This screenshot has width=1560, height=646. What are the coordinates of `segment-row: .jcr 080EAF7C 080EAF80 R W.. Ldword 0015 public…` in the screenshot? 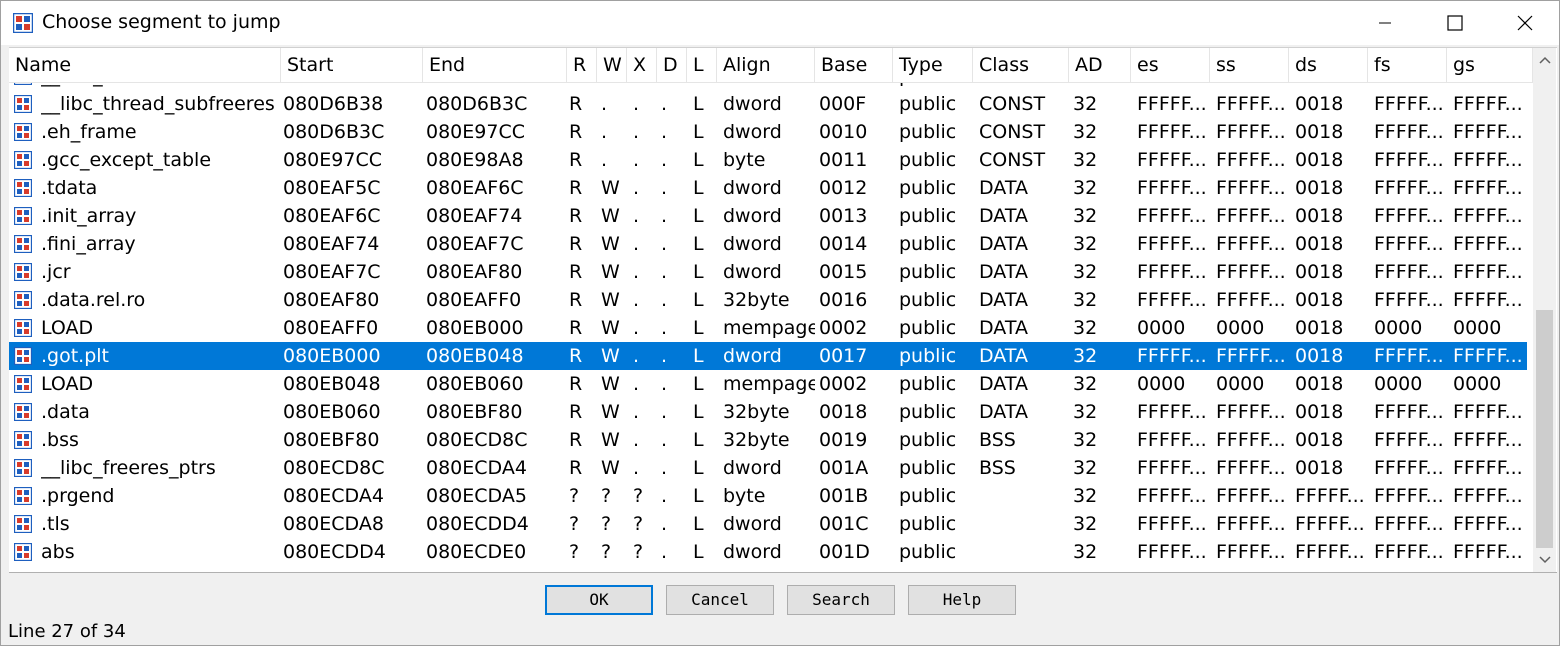 It's located at (768, 272).